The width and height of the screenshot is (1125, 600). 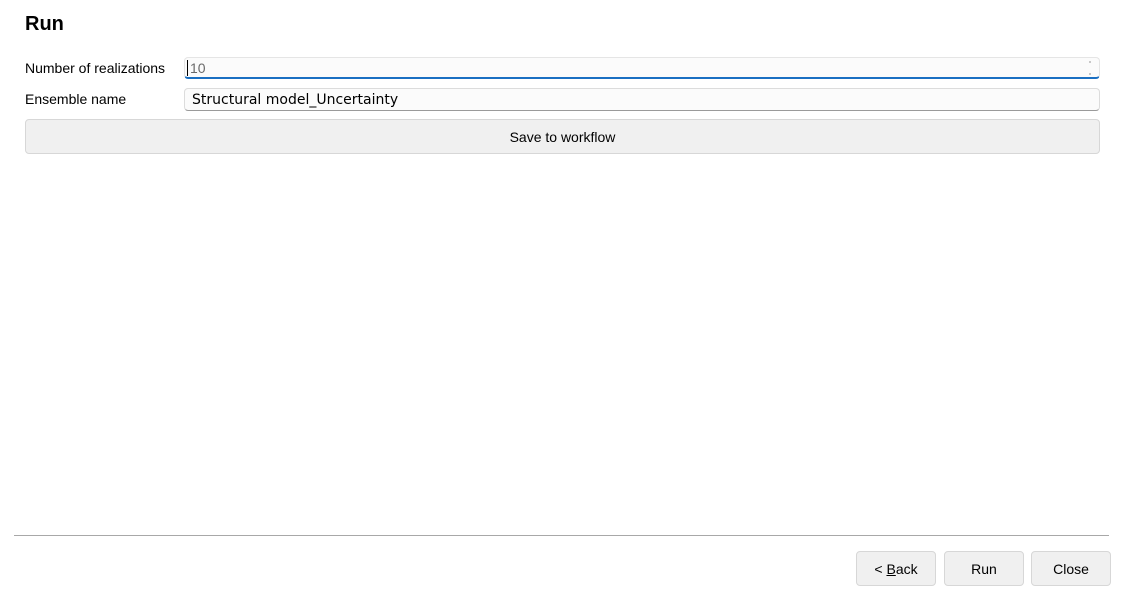 What do you see at coordinates (906, 568) in the screenshot?
I see `back-button-rest: ack` at bounding box center [906, 568].